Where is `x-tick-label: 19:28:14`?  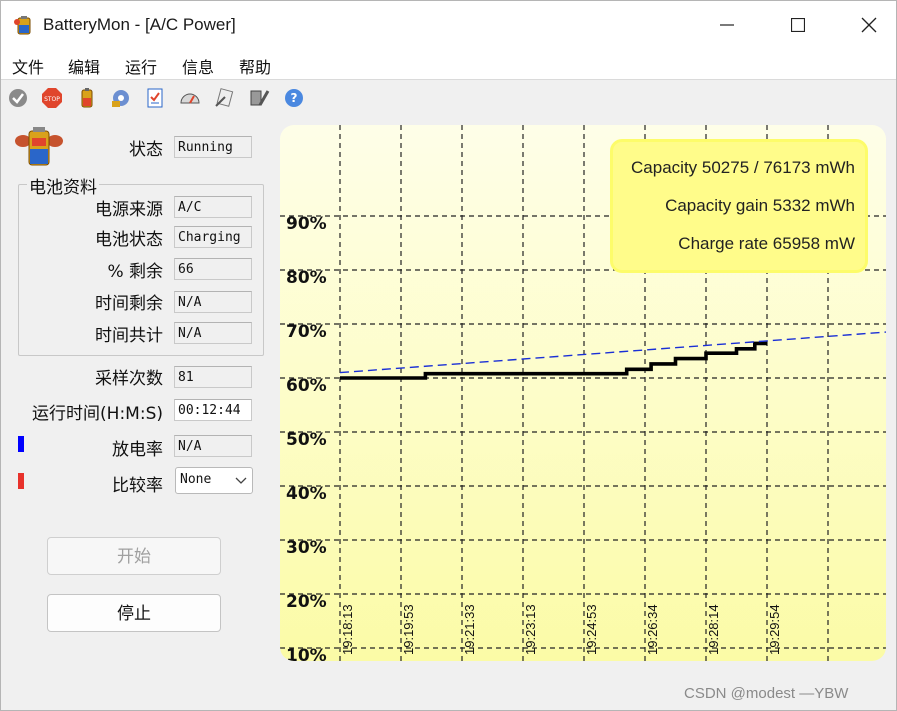
x-tick-label: 19:28:14 is located at coordinates (713, 629).